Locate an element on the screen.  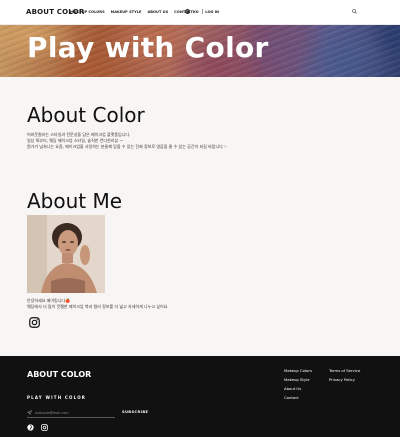
footer-links-legal: Terms of Service Privacy Policy is located at coordinates (344, 375).